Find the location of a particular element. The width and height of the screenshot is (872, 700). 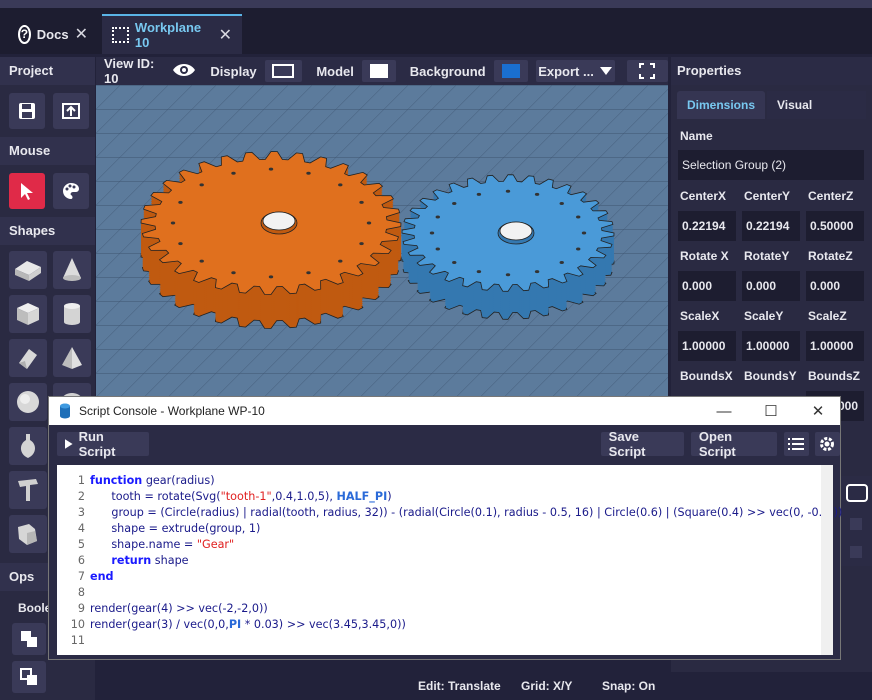

rotatey-label: RotateY is located at coordinates (767, 256).